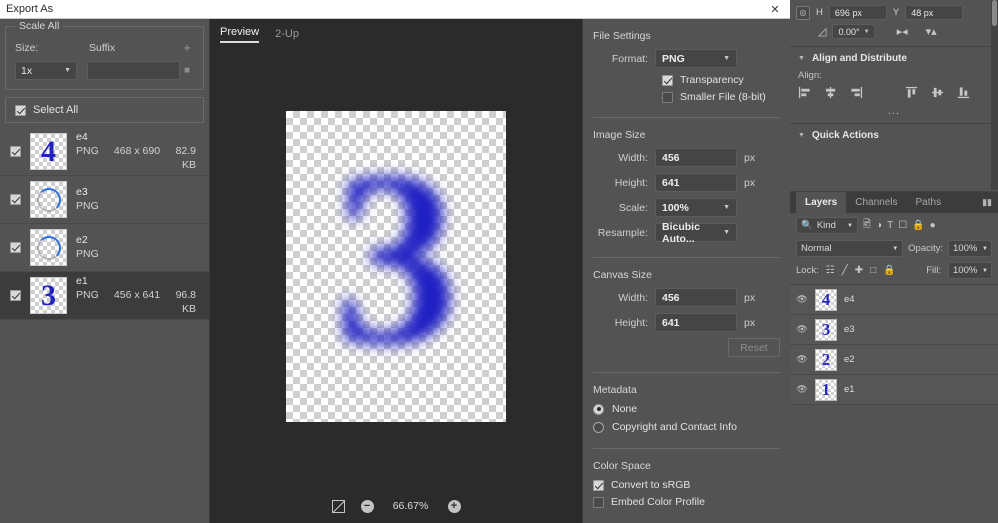 Image resolution: width=998 pixels, height=523 pixels. What do you see at coordinates (873, 270) in the screenshot?
I see `lock-artboard-nesting-icon: □` at bounding box center [873, 270].